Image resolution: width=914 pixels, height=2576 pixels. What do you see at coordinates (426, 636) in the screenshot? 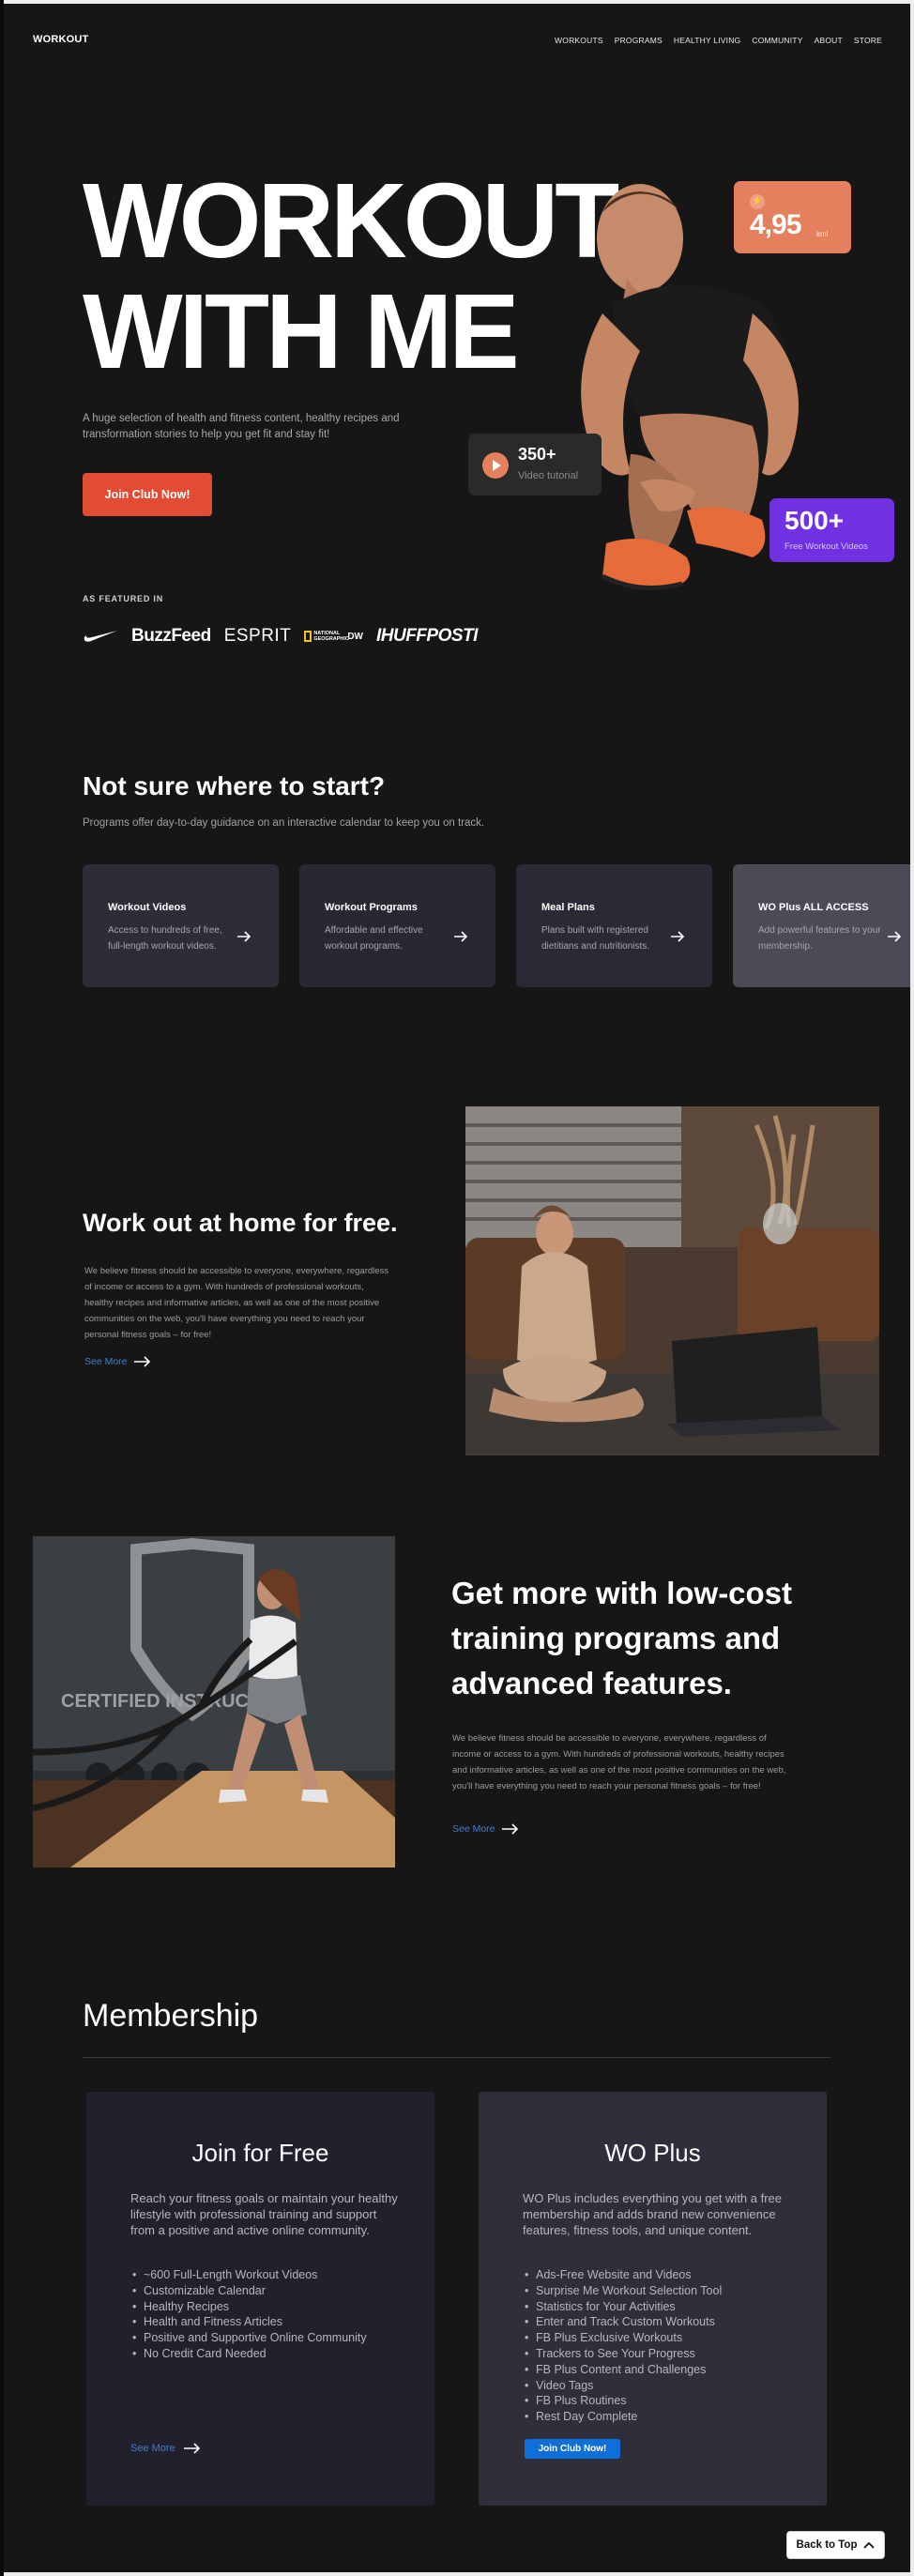
I see `huffpost-logo: IHUFFPOSTI` at bounding box center [426, 636].